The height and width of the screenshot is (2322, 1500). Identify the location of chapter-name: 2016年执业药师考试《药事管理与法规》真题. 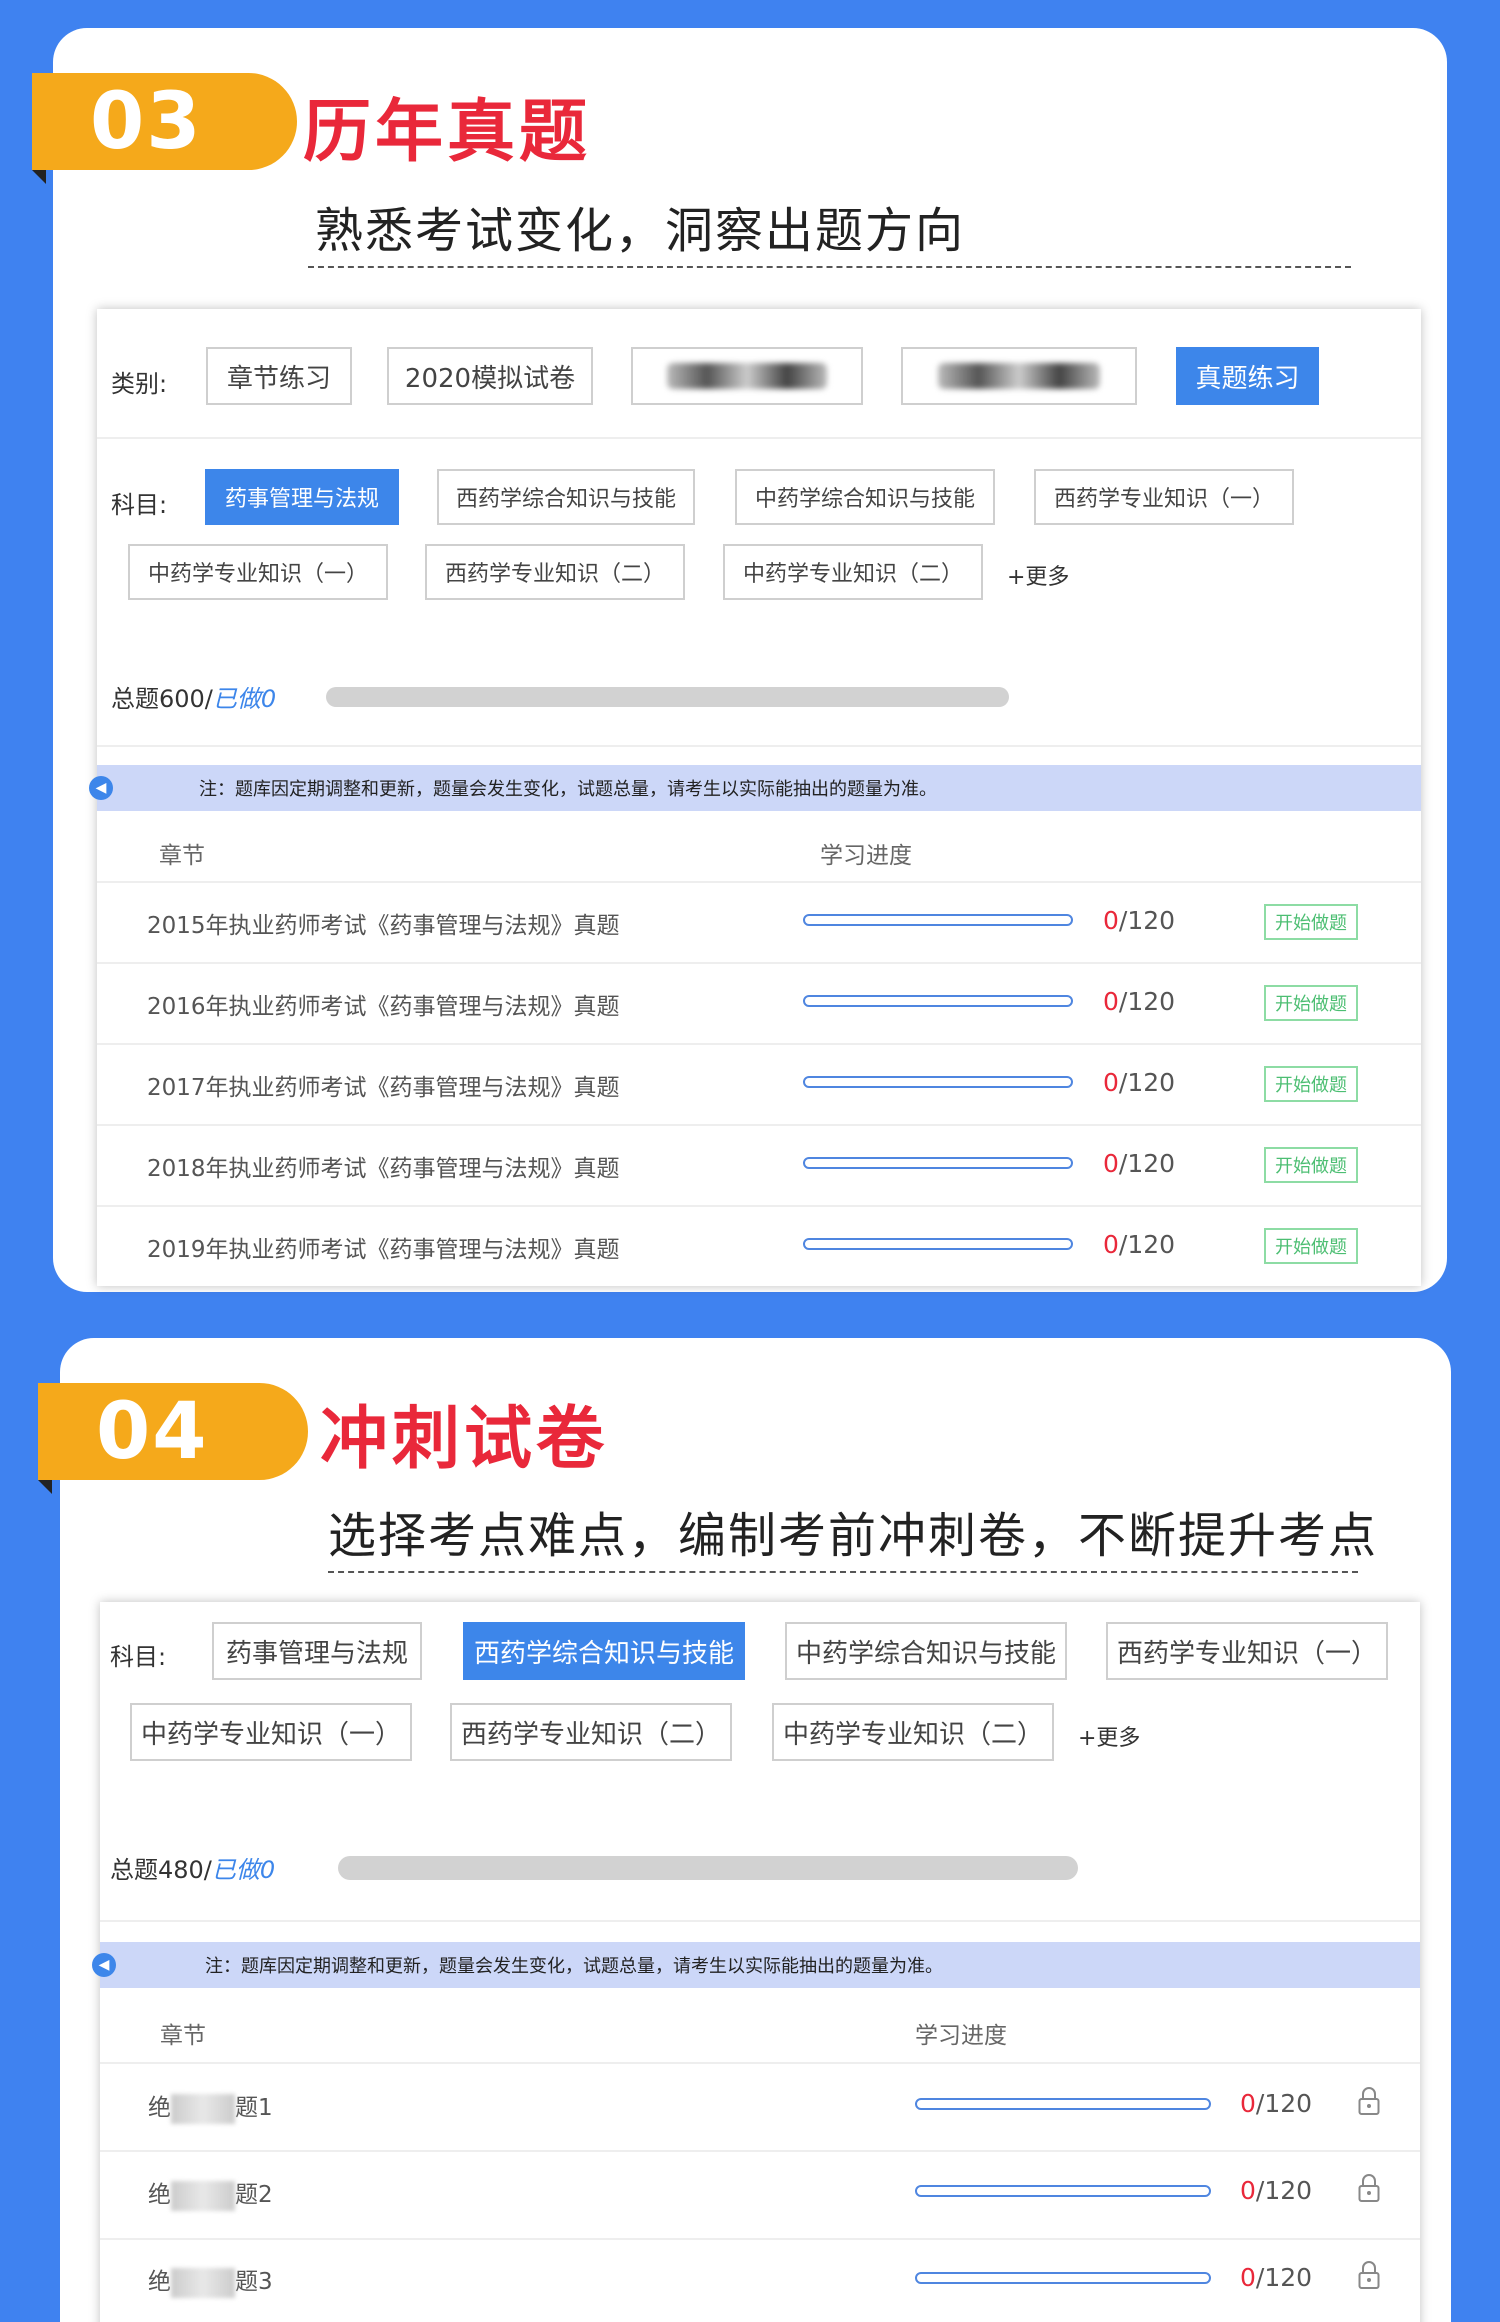
(383, 1007).